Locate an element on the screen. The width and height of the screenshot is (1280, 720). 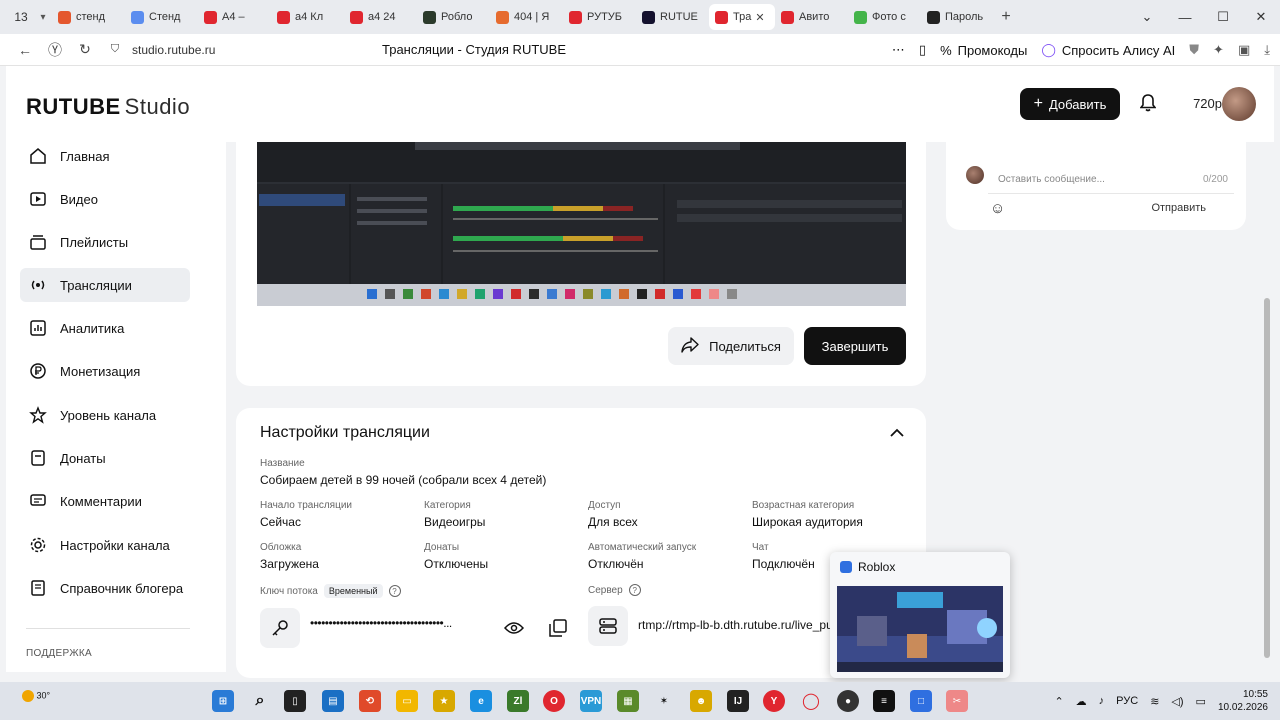
mic-icon: ♪ is located at coordinates (1102, 701).